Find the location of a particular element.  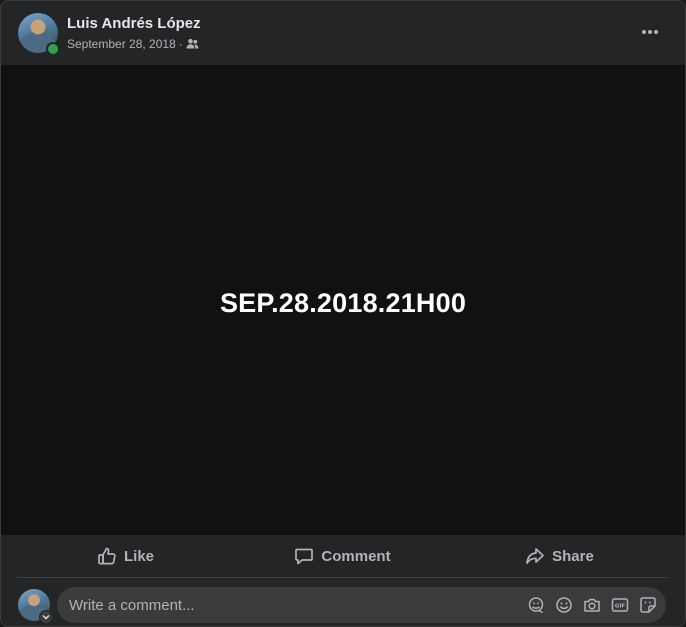

comment-input is located at coordinates (291, 605).